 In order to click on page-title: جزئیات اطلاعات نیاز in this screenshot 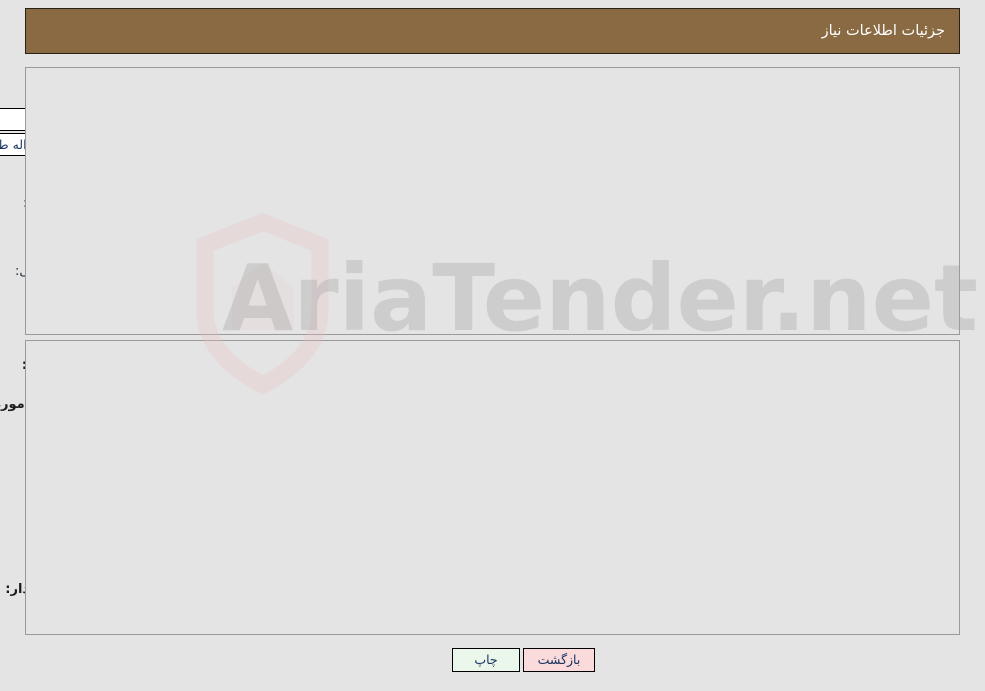, I will do `click(883, 31)`.